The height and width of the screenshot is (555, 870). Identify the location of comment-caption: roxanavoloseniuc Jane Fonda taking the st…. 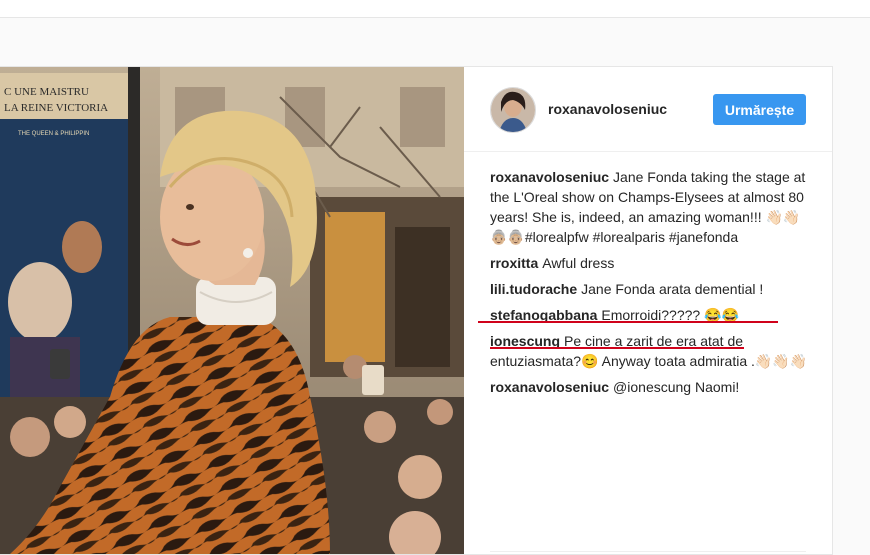
(651, 207).